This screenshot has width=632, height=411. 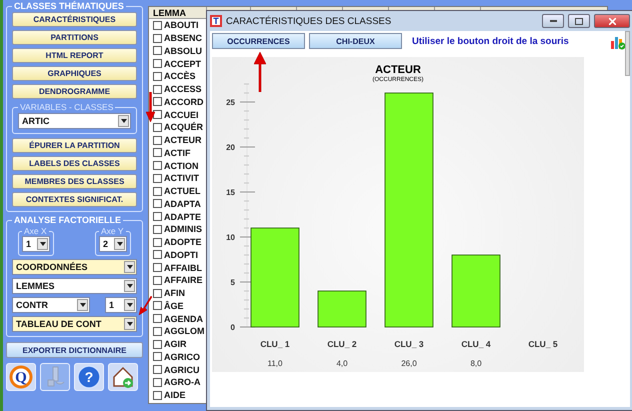 I want to click on lemma-label: ABOUTI, so click(x=181, y=25).